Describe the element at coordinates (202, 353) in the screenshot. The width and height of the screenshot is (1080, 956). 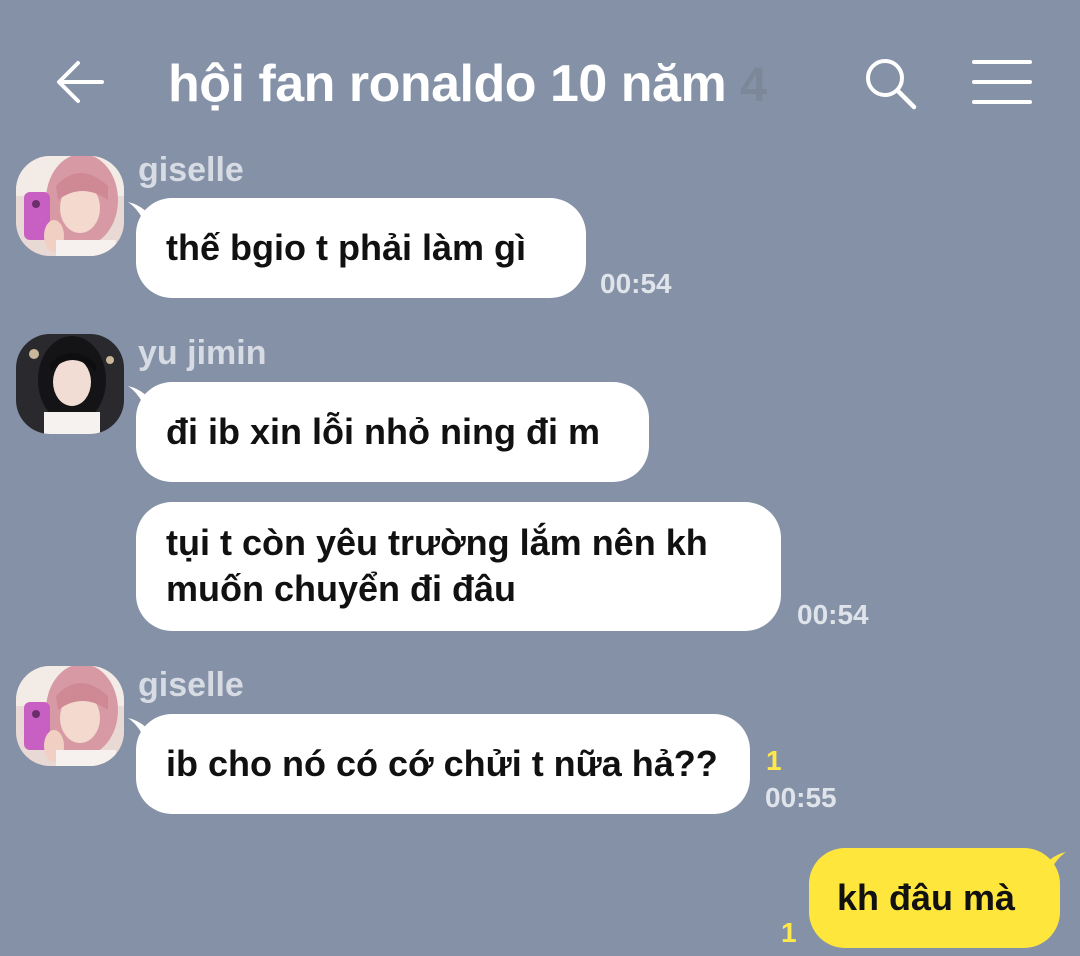
I see `sender-name: yu jimin` at that location.